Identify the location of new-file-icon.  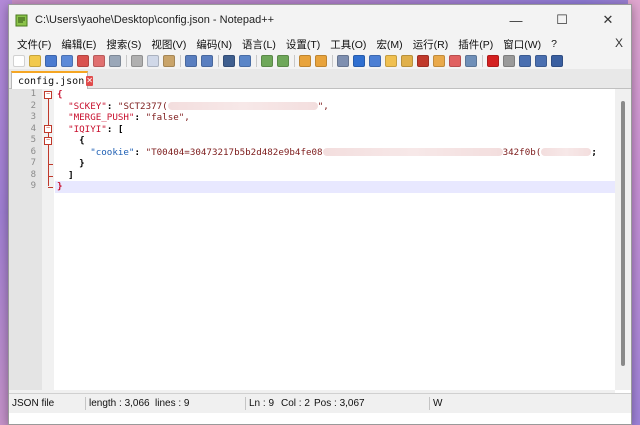
(19, 61).